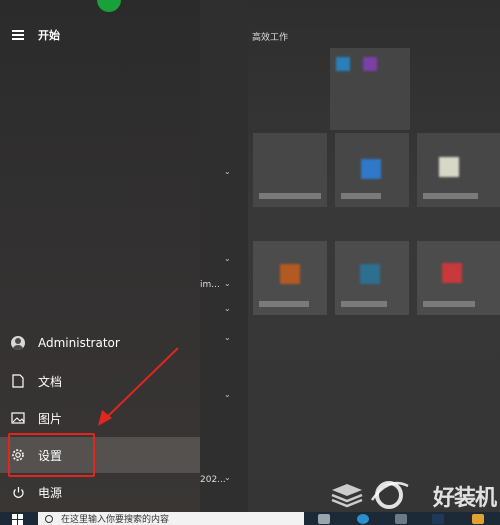  What do you see at coordinates (20, 35) in the screenshot?
I see `hamburger-menu-icon` at bounding box center [20, 35].